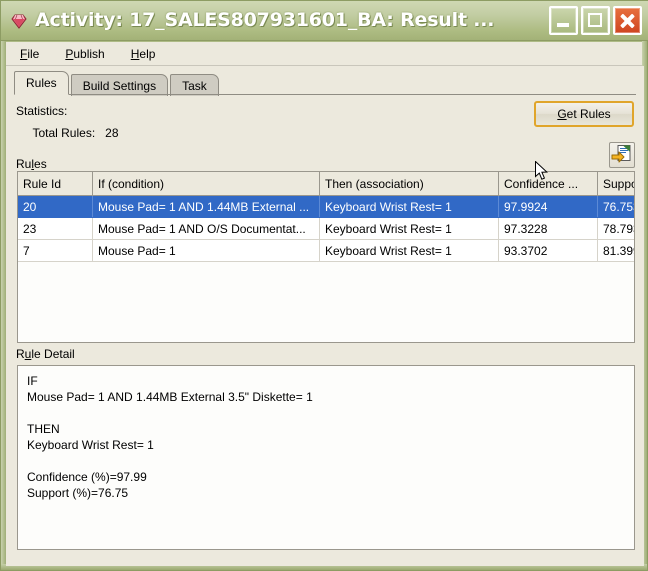 The image size is (648, 571). What do you see at coordinates (588, 114) in the screenshot?
I see `get-rules-label: et Rules` at bounding box center [588, 114].